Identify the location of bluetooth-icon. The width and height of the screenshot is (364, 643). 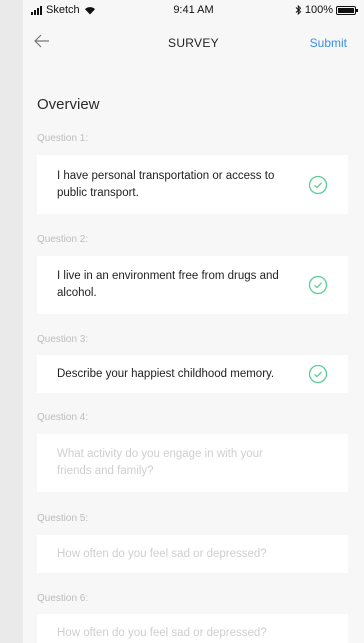
(298, 10).